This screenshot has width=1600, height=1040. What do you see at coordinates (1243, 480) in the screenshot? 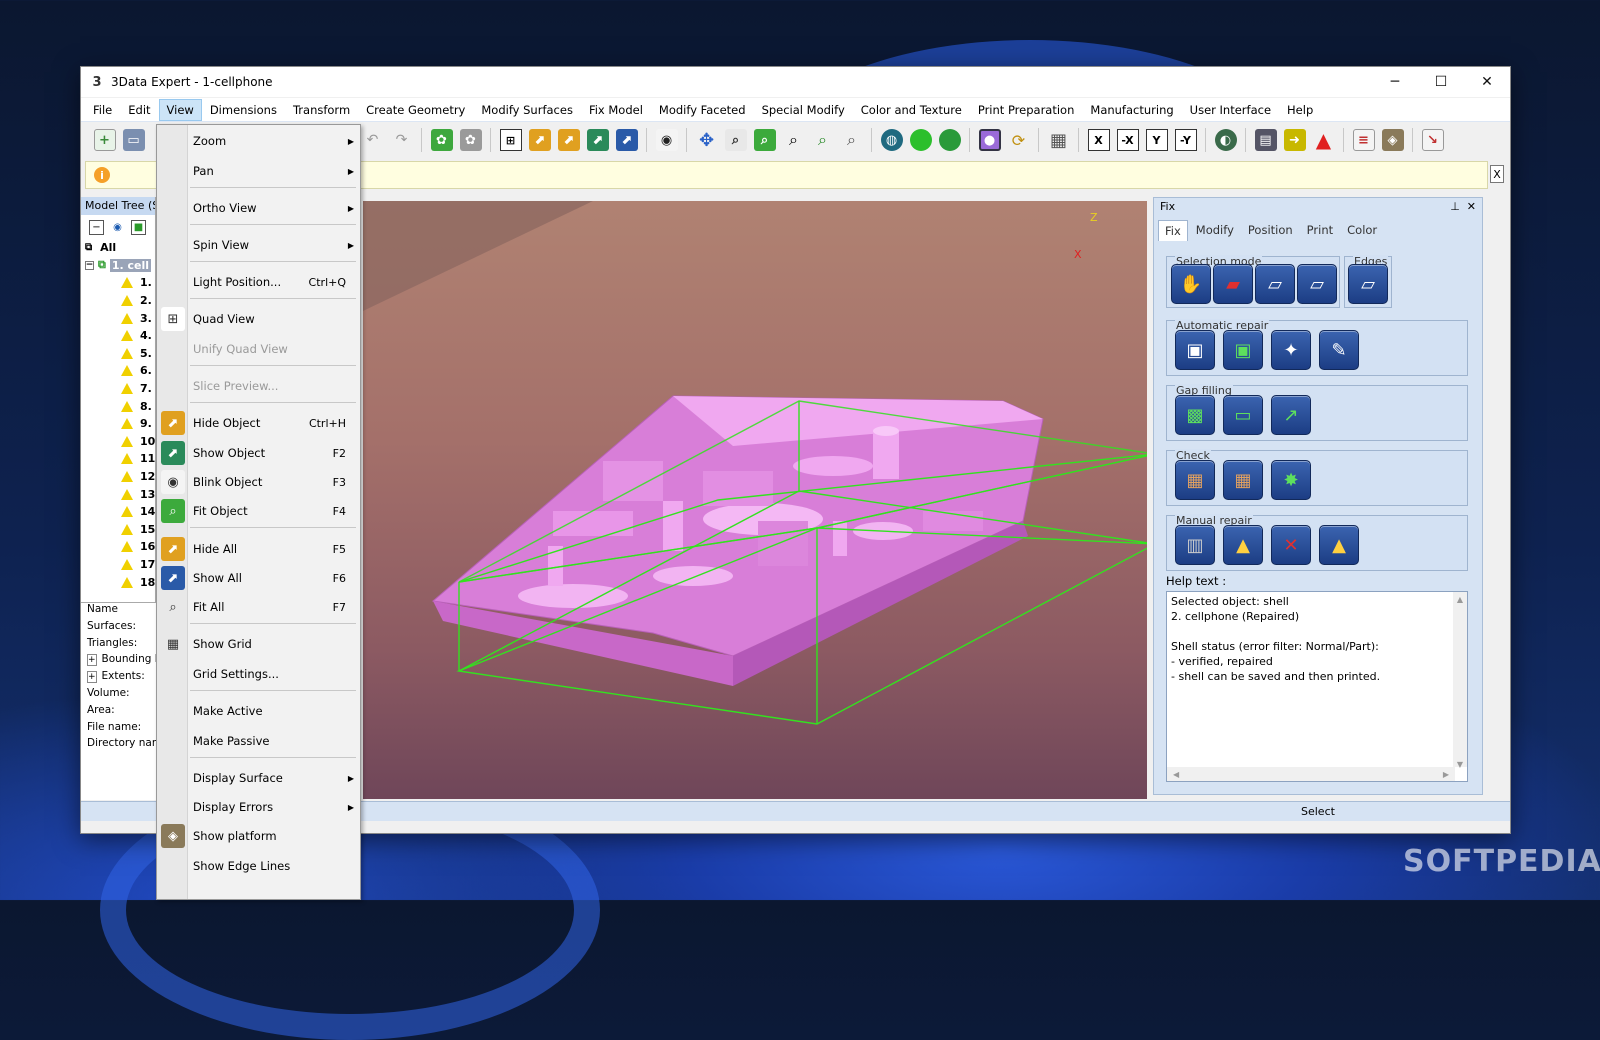
I see `check-wall2-button: ▦` at bounding box center [1243, 480].